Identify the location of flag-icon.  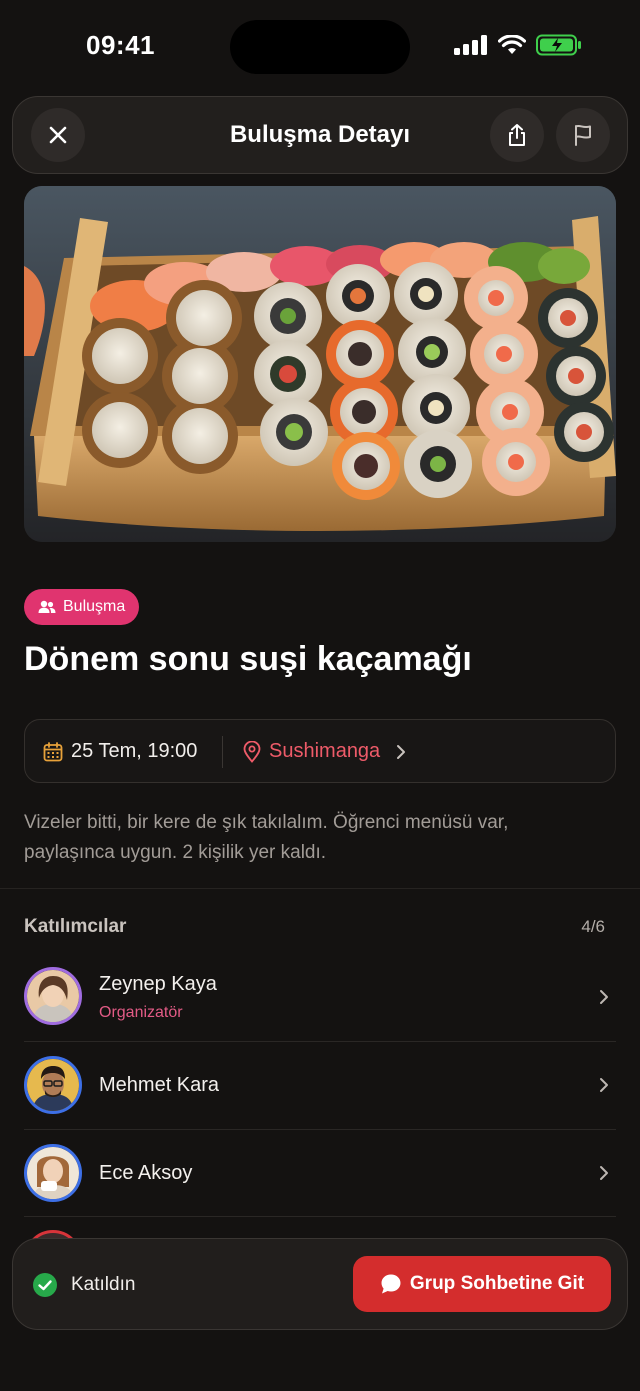
(583, 135).